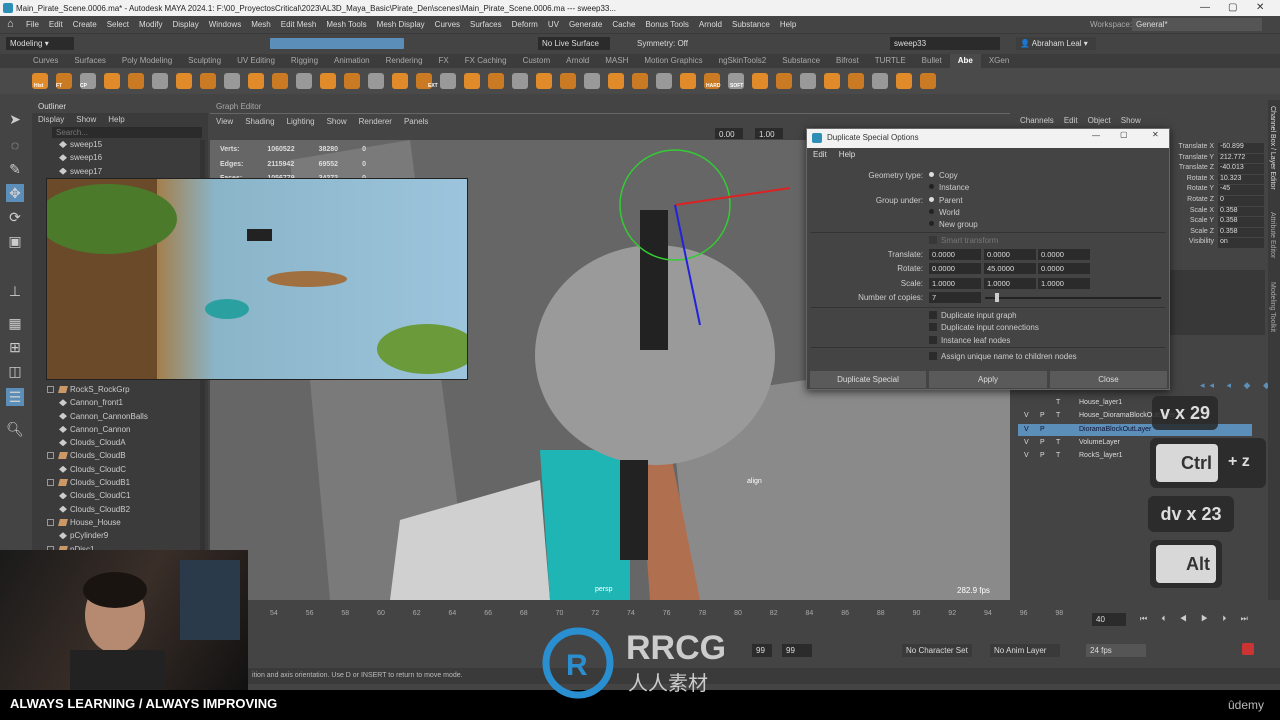  Describe the element at coordinates (847, 61) in the screenshot. I see `shelf-tab-bifrost: Bifrost` at that location.